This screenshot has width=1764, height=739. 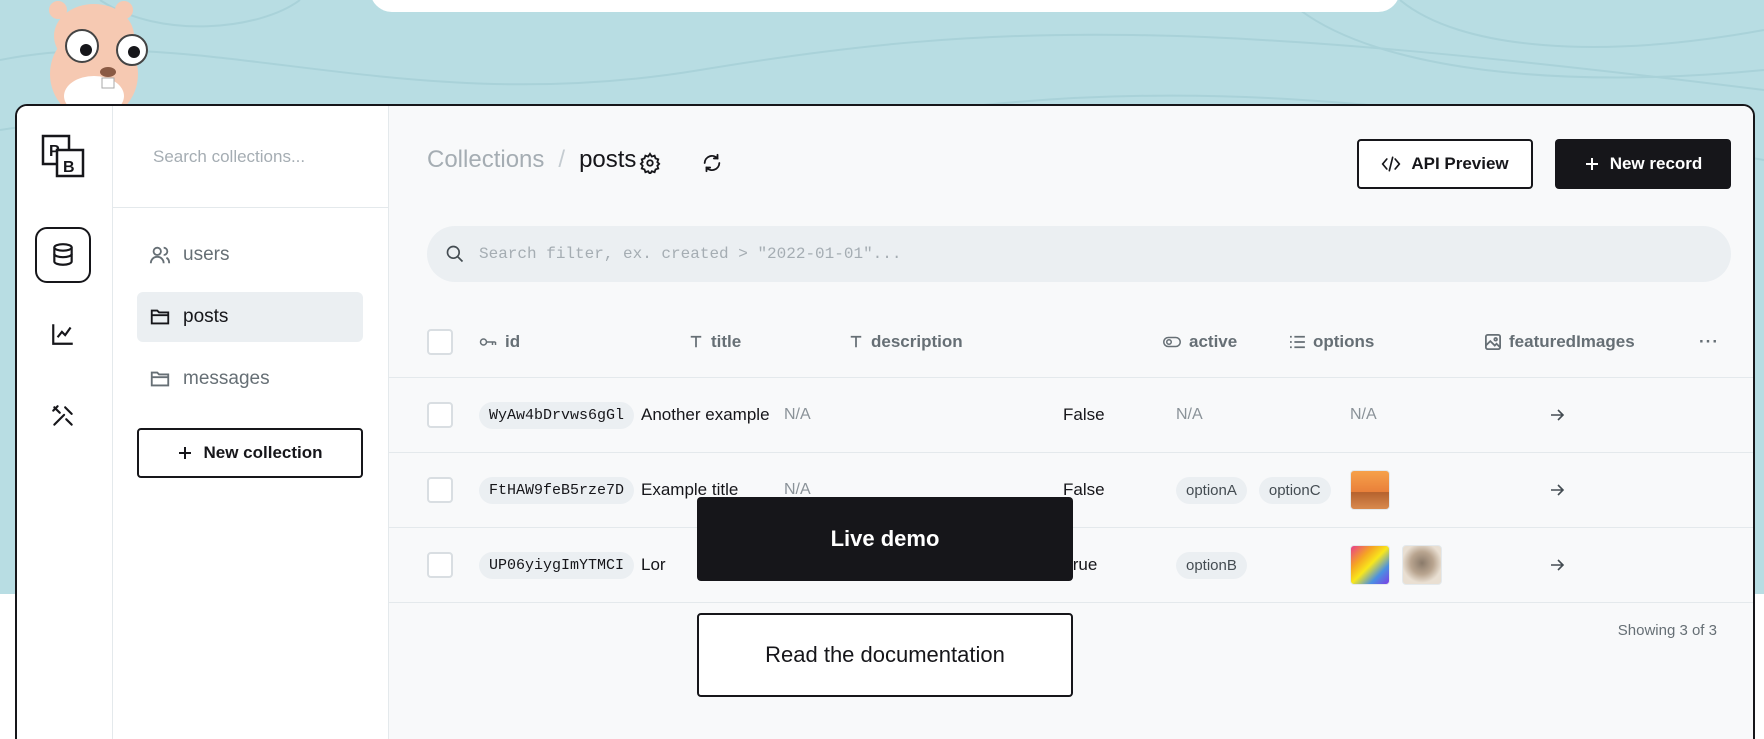 I want to click on svg-text: B, so click(x=69, y=167).